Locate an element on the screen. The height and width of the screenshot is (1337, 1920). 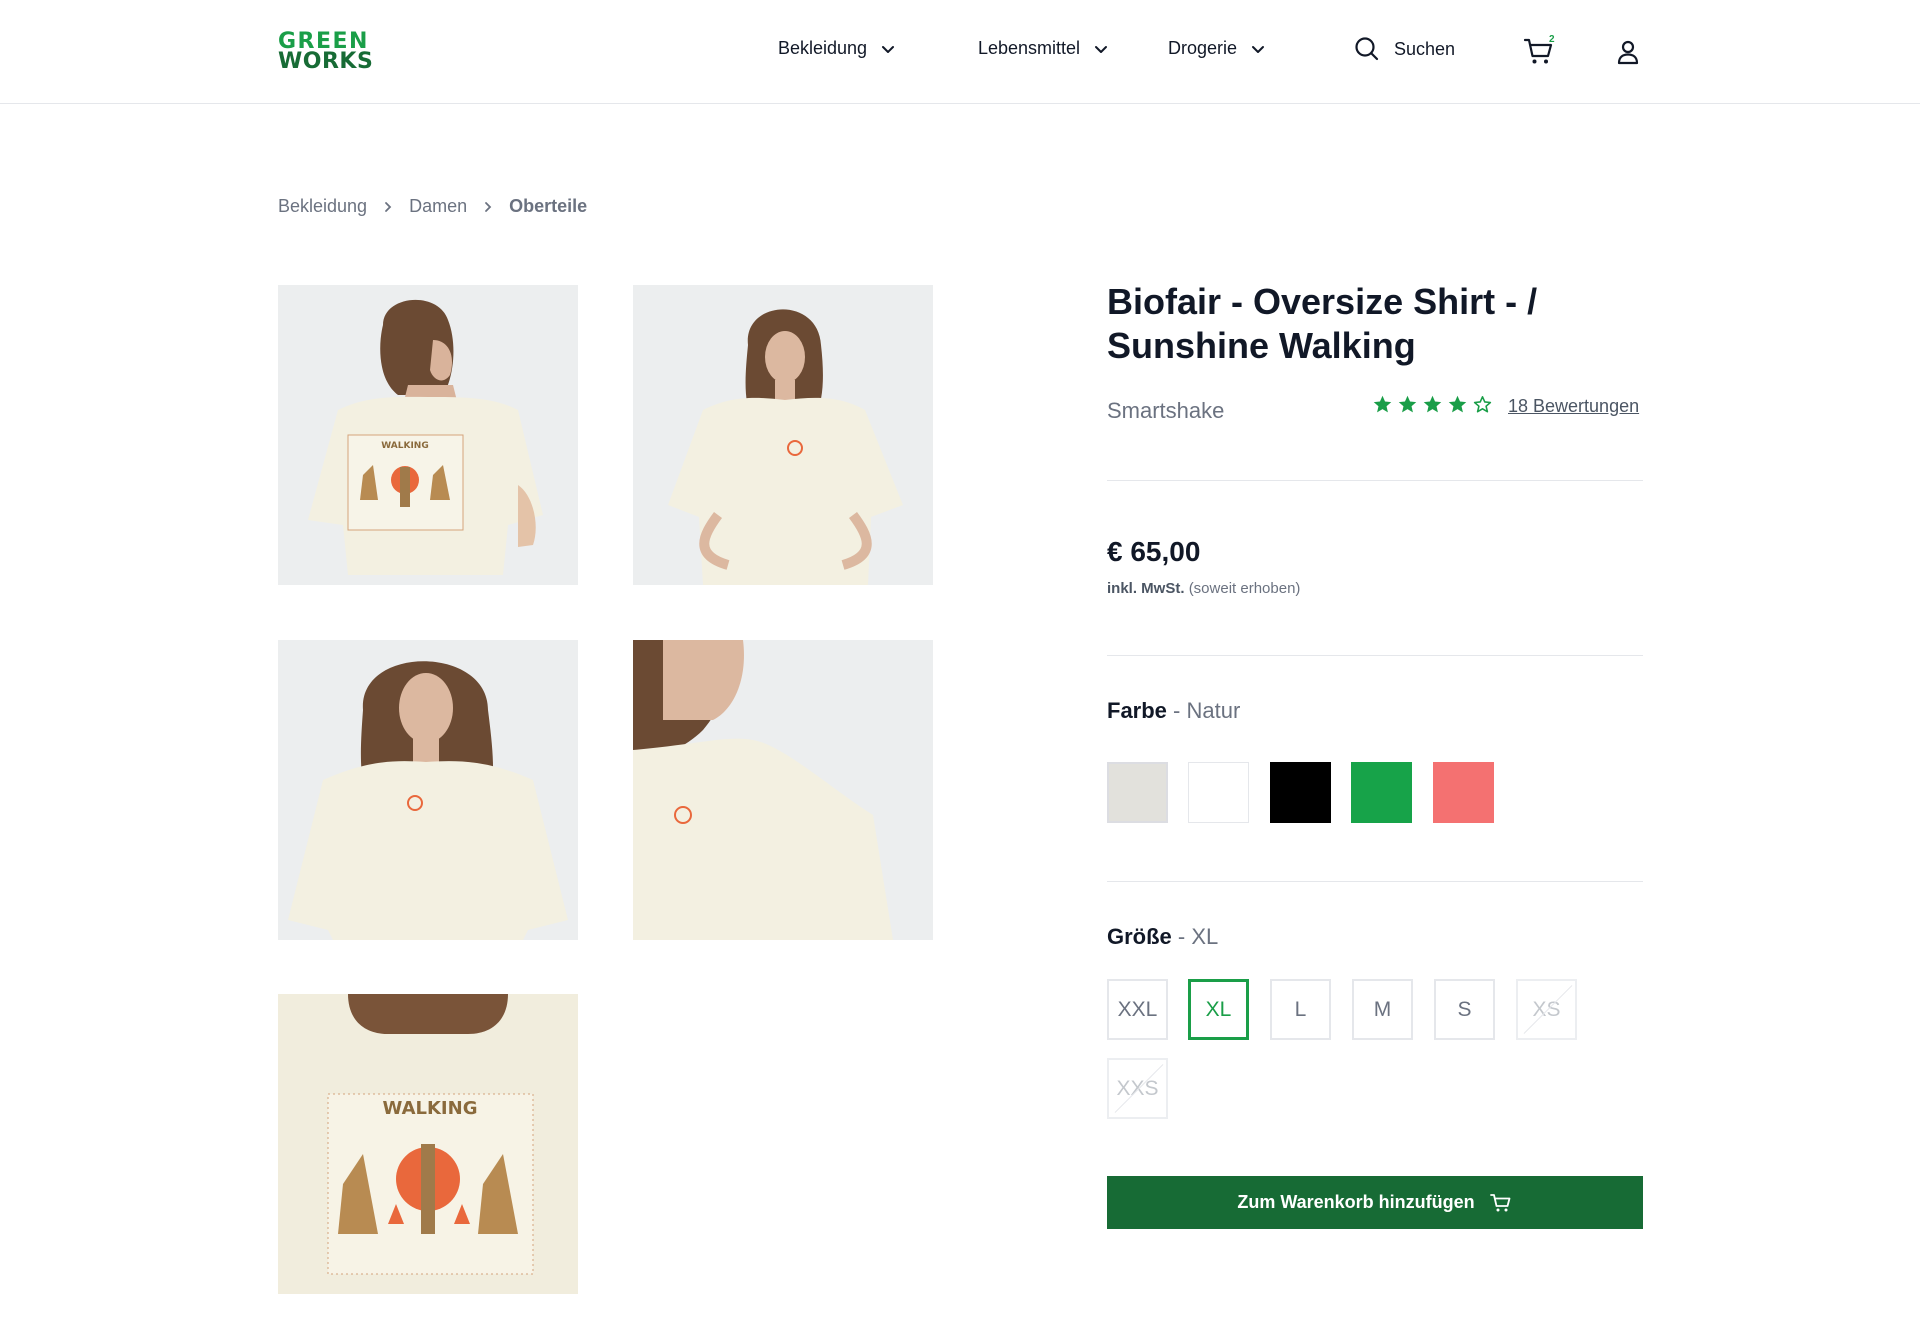
tax-bold: inkl. MwSt. is located at coordinates (1146, 588).